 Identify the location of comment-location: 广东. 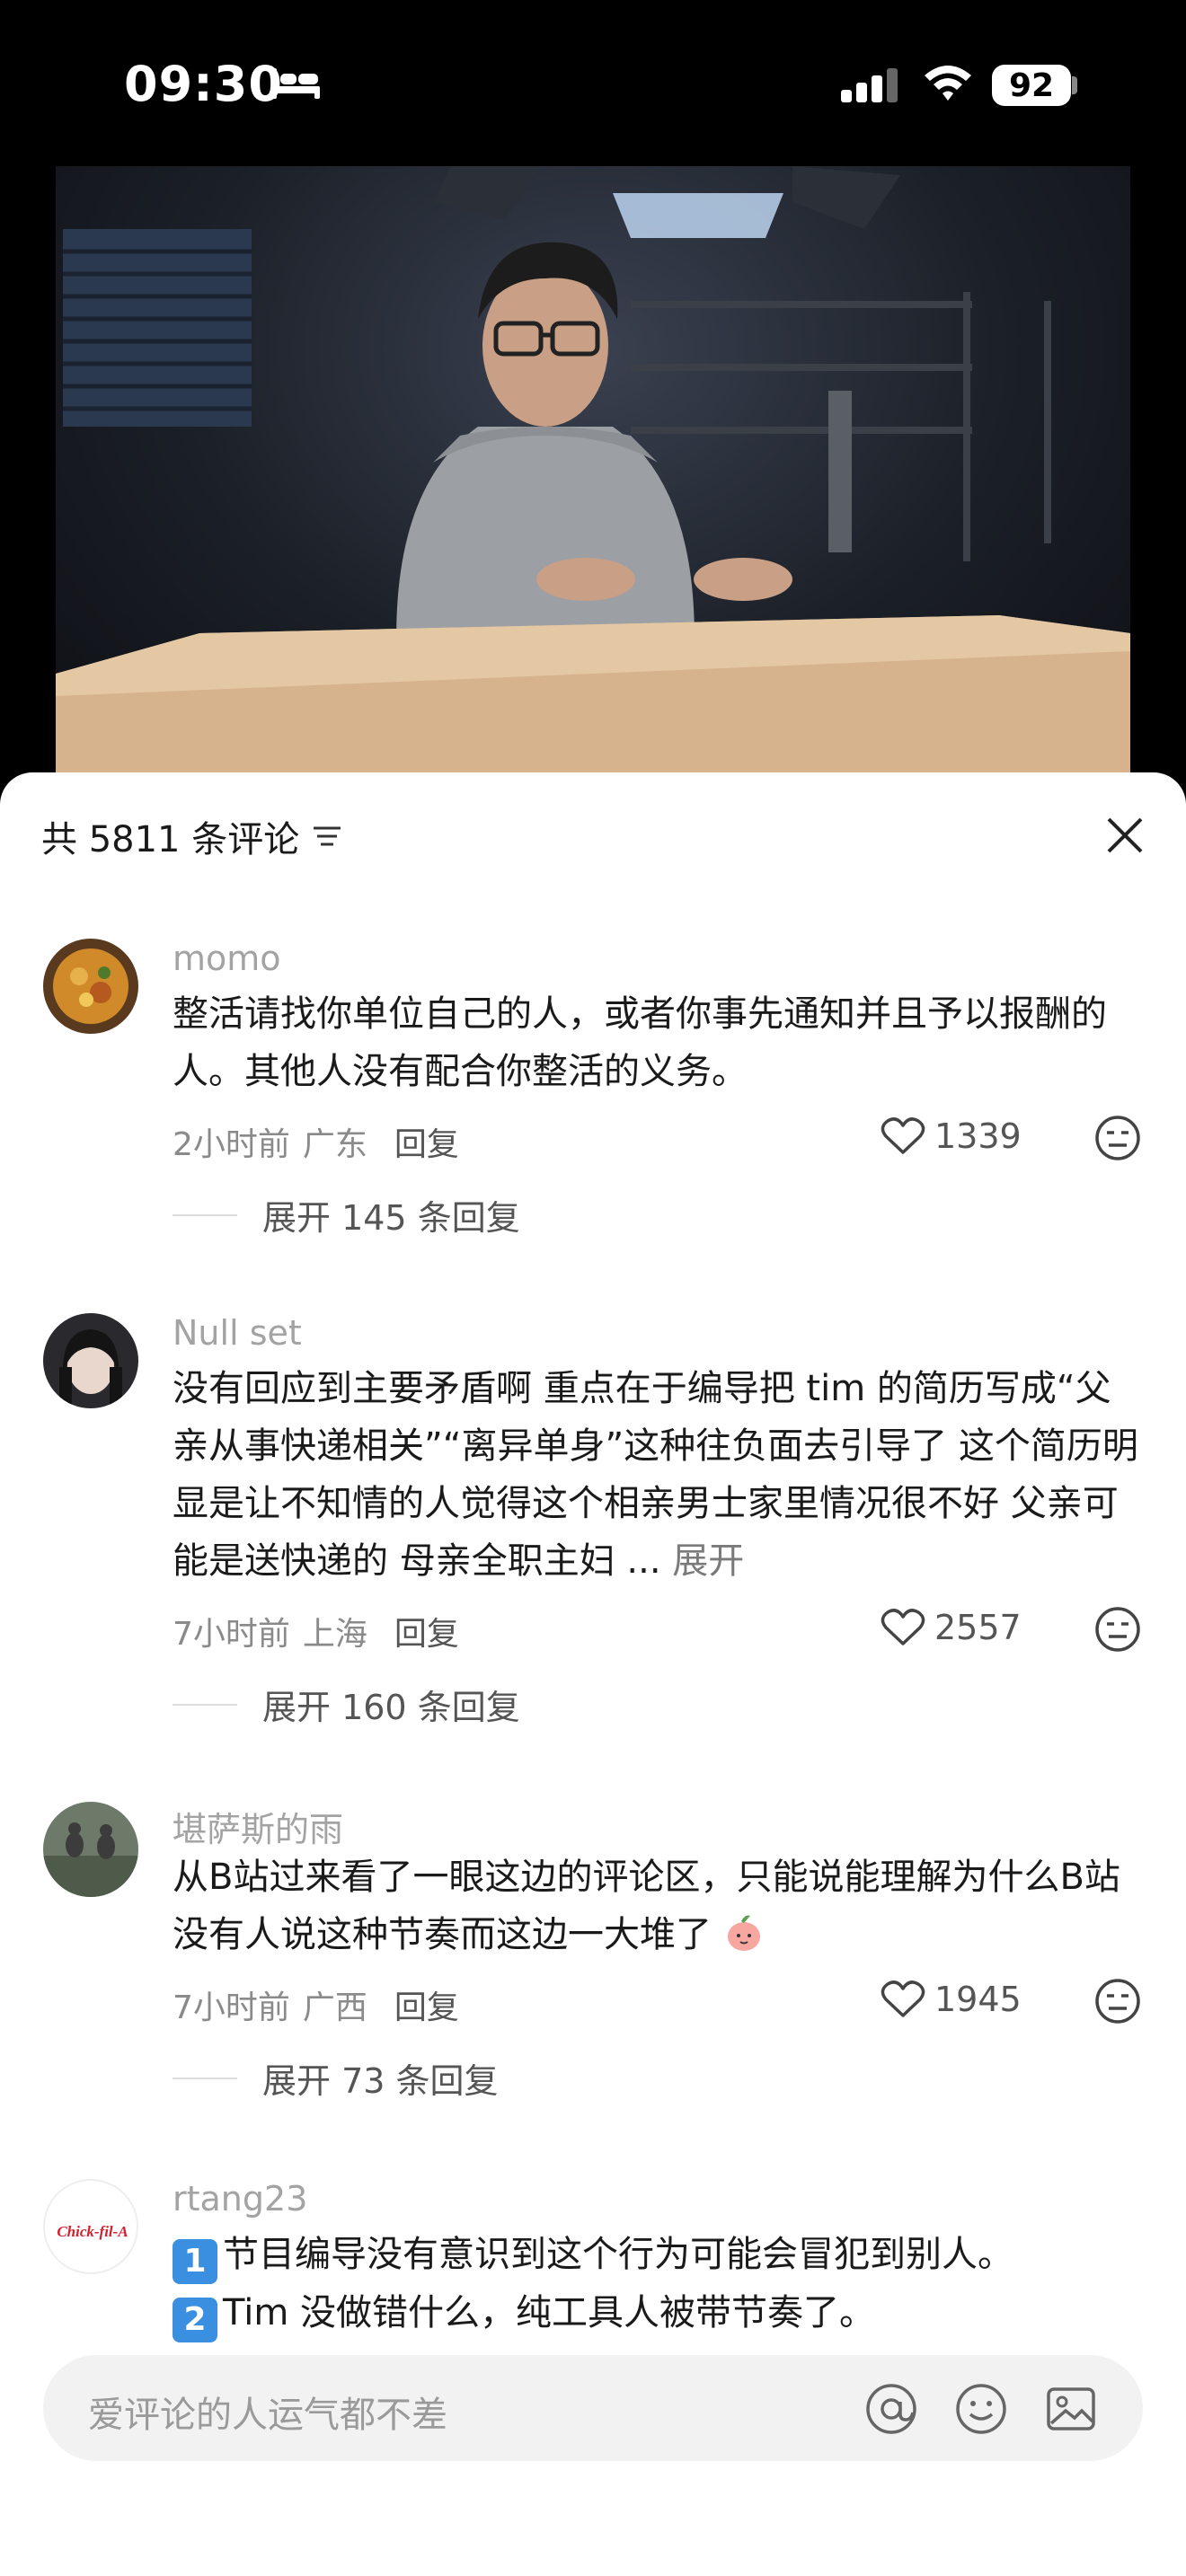
(334, 1144).